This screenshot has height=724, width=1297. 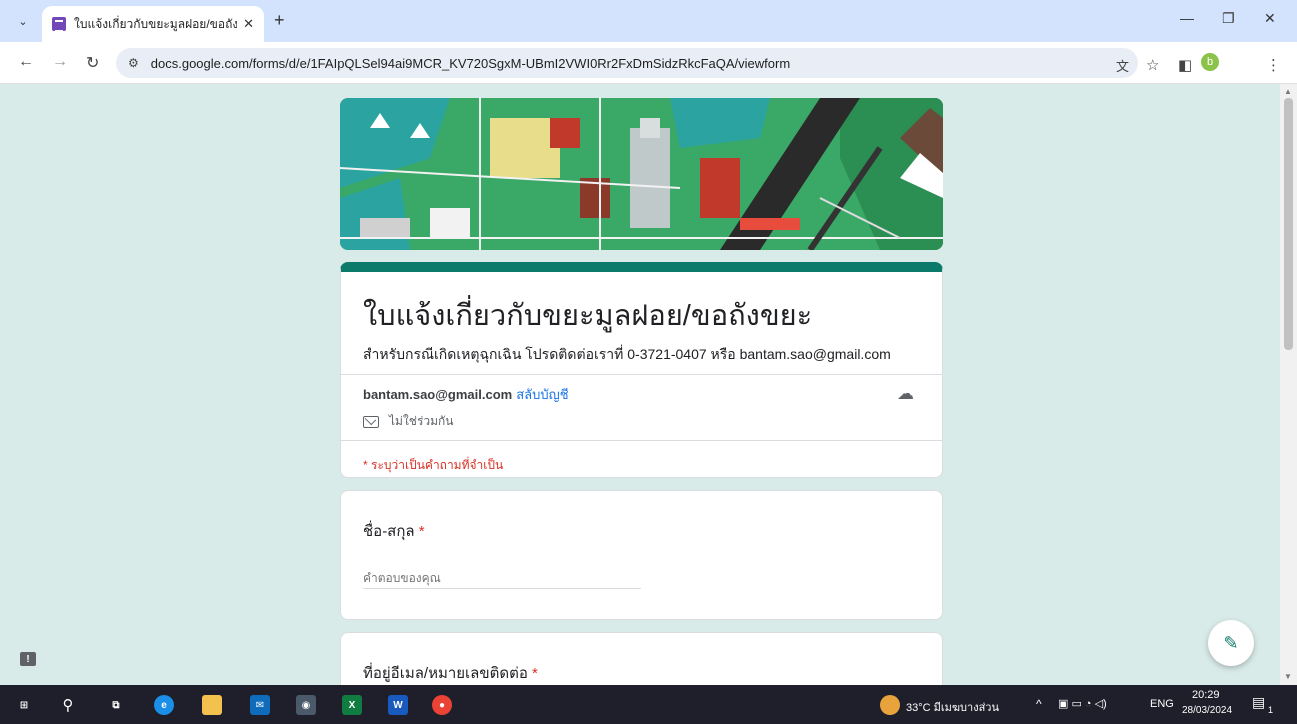 I want to click on chrome-icon: ●, so click(x=442, y=705).